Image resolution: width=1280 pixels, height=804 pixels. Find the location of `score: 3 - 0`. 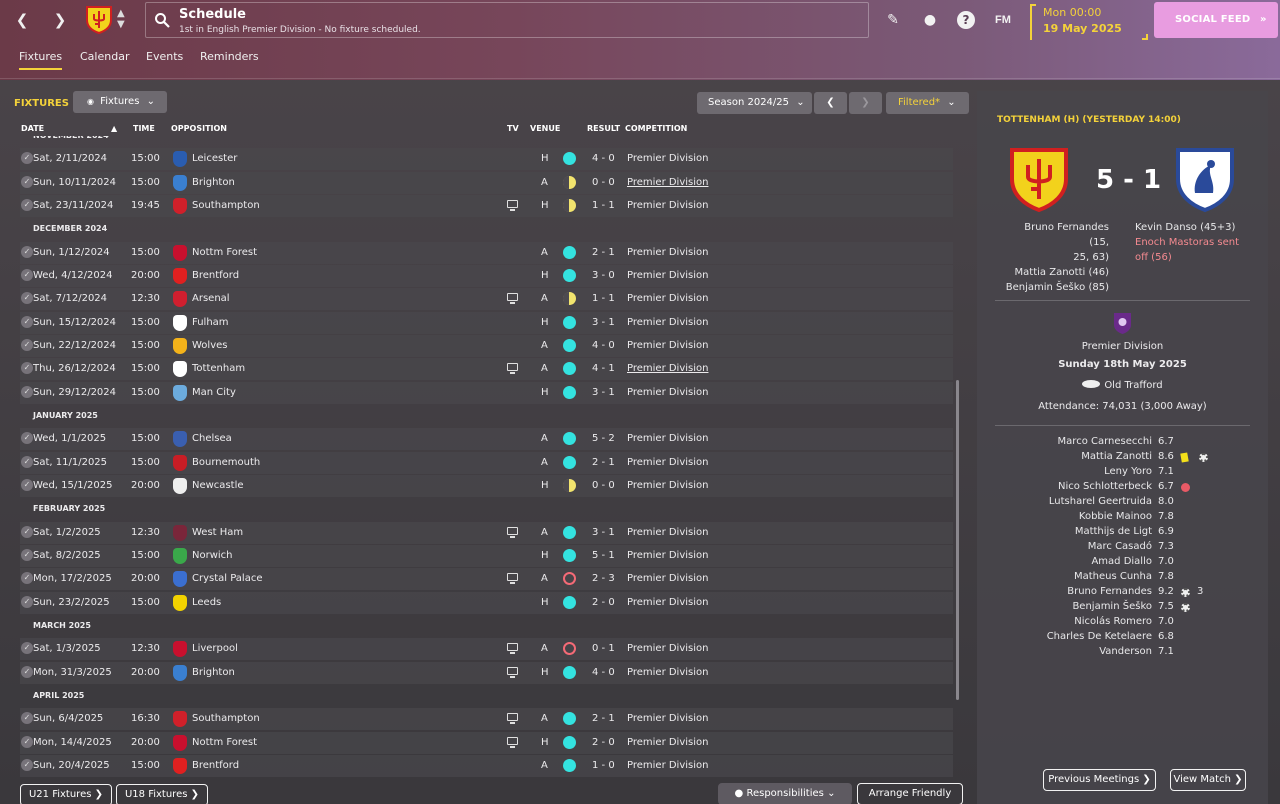

score: 3 - 0 is located at coordinates (603, 275).